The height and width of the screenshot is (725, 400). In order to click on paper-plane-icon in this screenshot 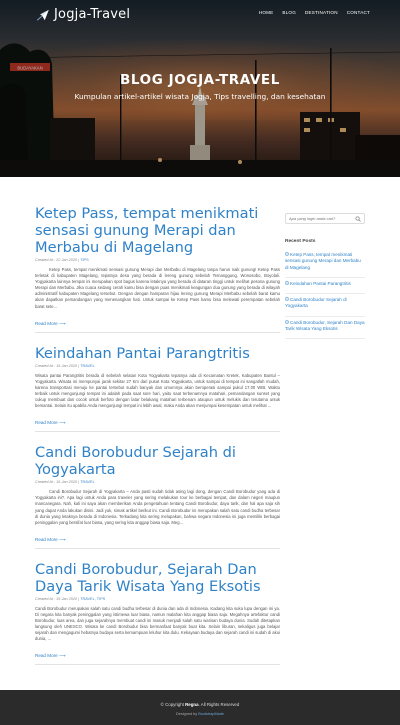, I will do `click(42, 15)`.